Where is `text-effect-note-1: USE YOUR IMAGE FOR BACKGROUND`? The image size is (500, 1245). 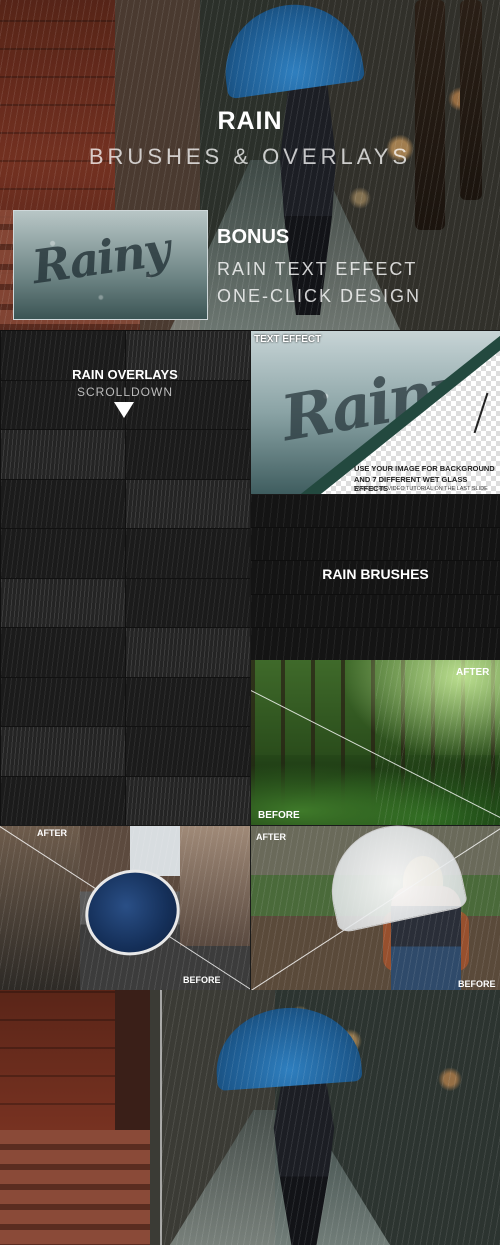
text-effect-note-1: USE YOUR IMAGE FOR BACKGROUND is located at coordinates (424, 468).